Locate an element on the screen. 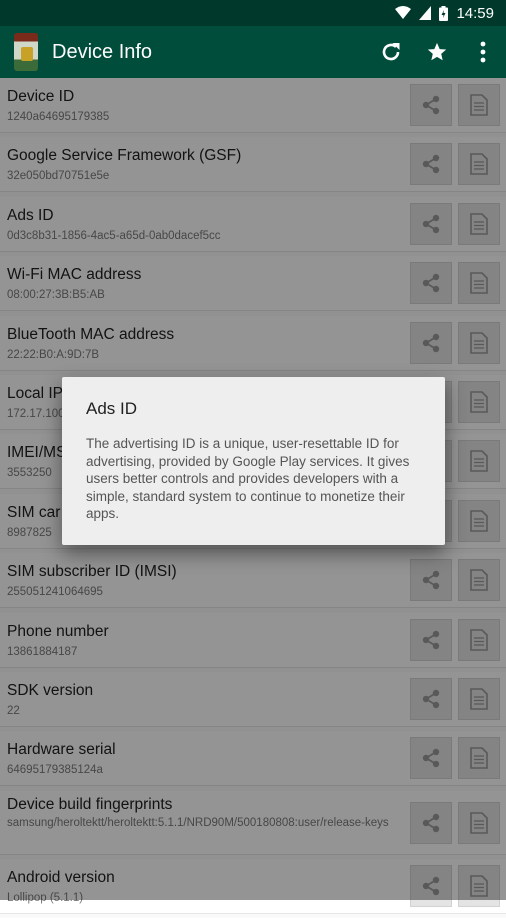 Image resolution: width=506 pixels, height=918 pixels. status-time: 14:59 is located at coordinates (475, 13).